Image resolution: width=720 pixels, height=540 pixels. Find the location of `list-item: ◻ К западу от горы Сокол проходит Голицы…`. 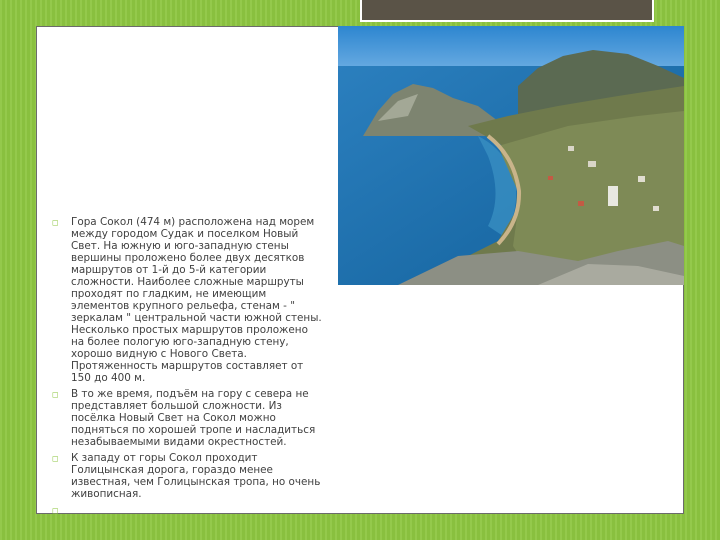

list-item: ◻ К западу от горы Сокол проходит Голицы… is located at coordinates (188, 476).